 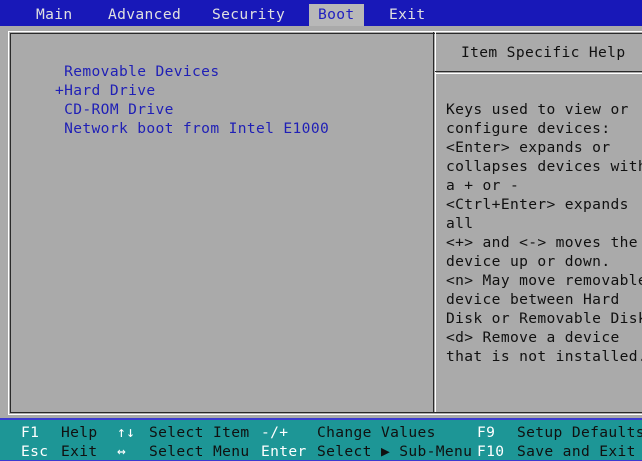 I want to click on key-f10: F10, so click(x=491, y=451).